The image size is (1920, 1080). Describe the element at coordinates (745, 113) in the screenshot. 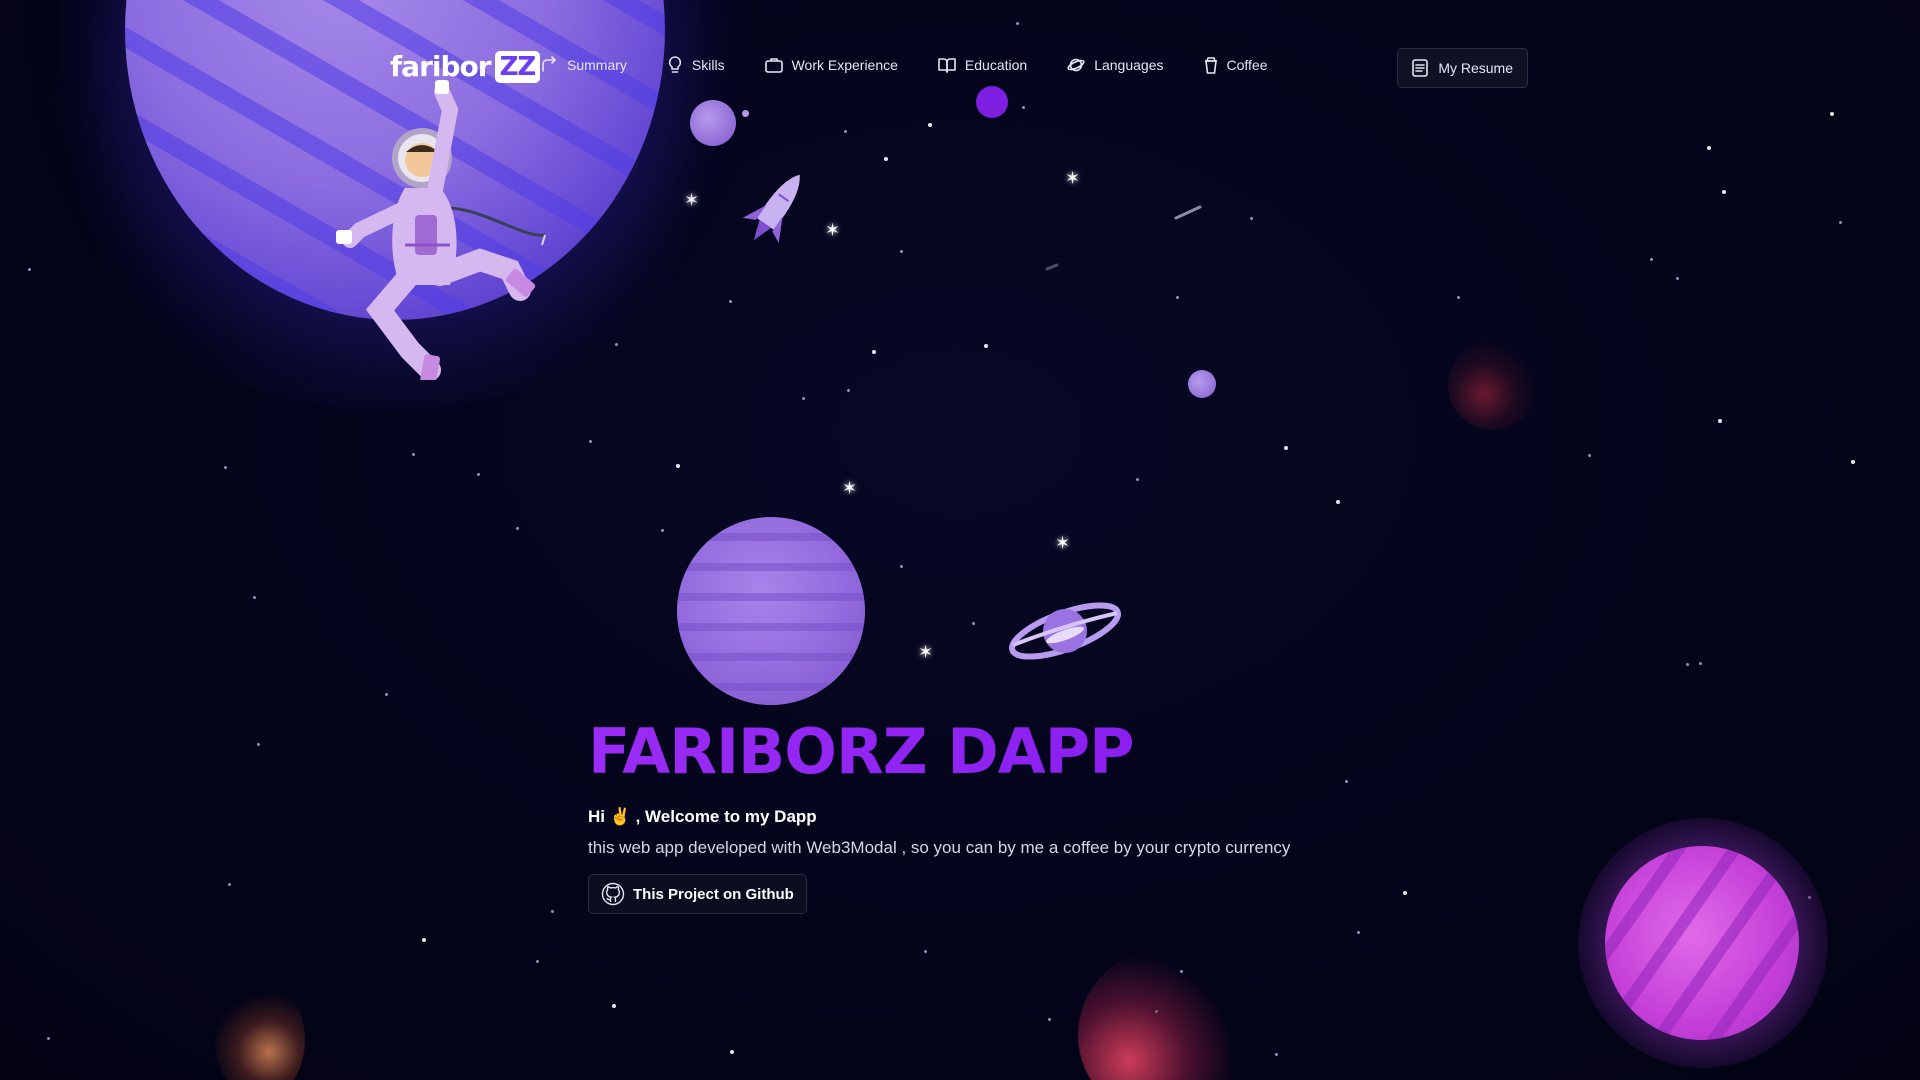

I see `tiny-moon` at that location.